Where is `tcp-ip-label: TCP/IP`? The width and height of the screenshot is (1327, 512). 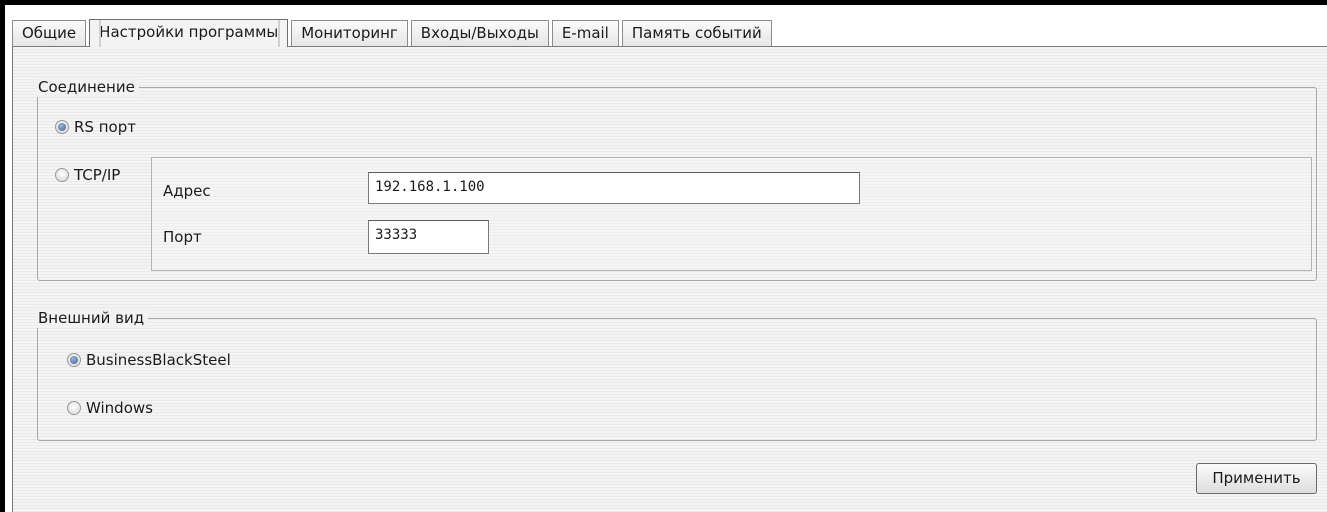 tcp-ip-label: TCP/IP is located at coordinates (97, 175).